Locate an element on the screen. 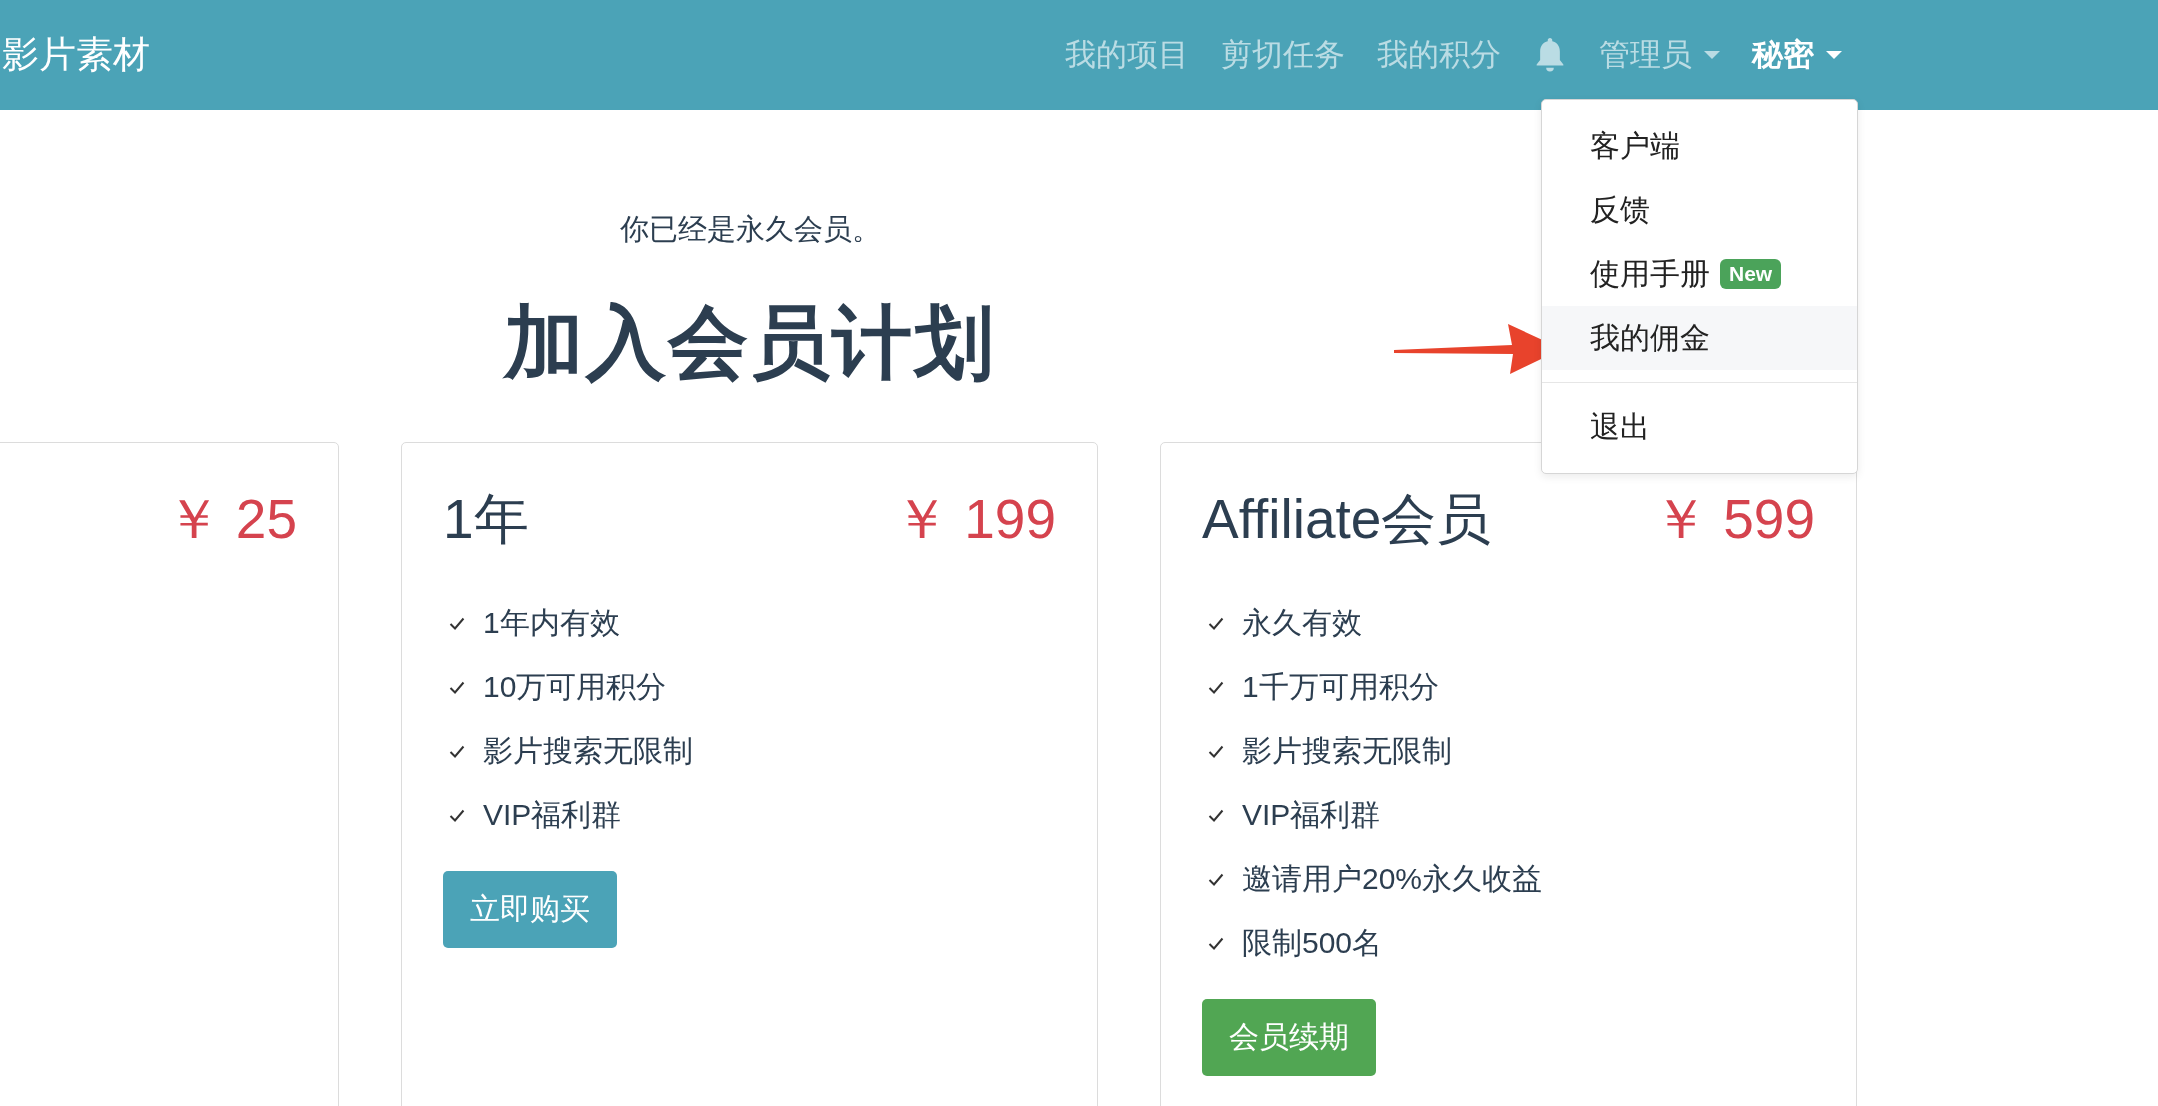  menu-item-label: 客户端 is located at coordinates (1635, 145).